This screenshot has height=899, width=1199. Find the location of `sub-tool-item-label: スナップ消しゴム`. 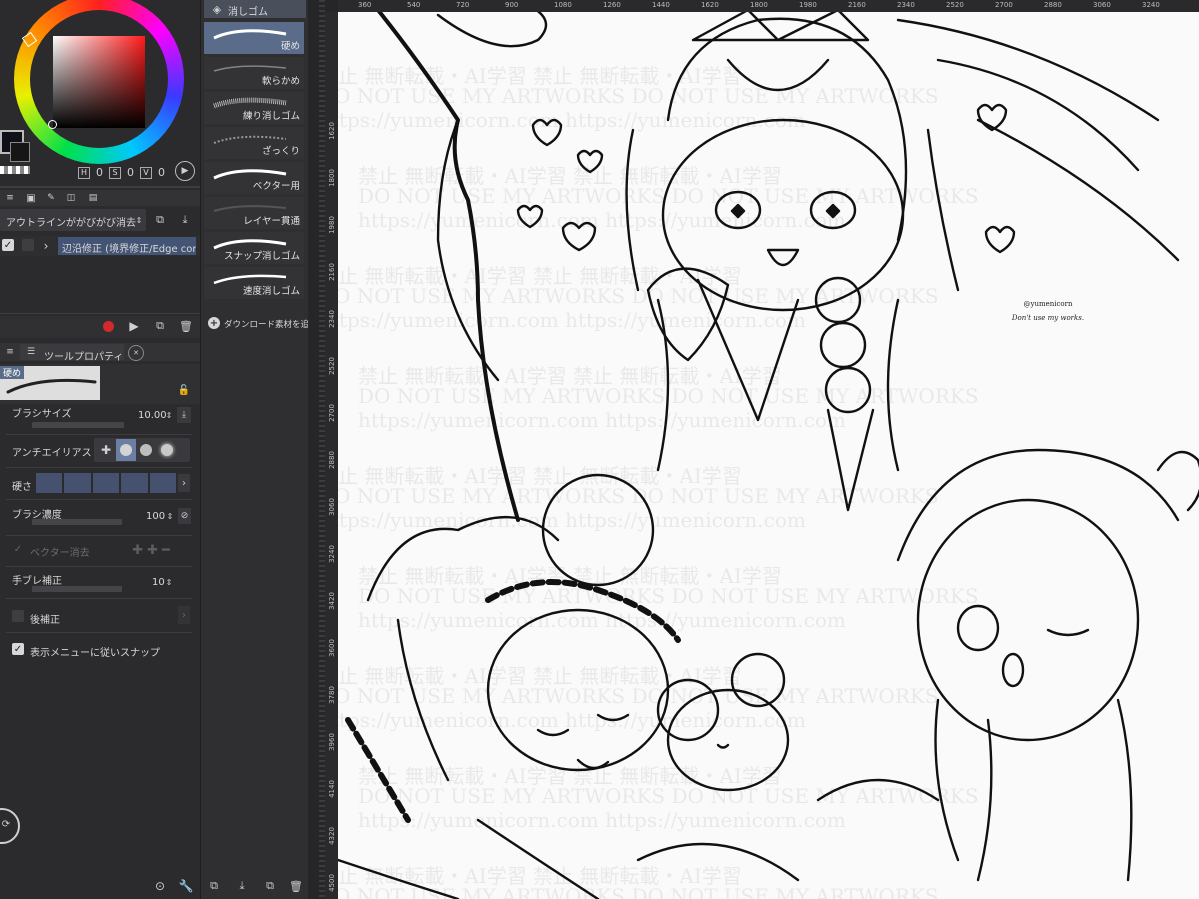

sub-tool-item-label: スナップ消しゴム is located at coordinates (261, 256).